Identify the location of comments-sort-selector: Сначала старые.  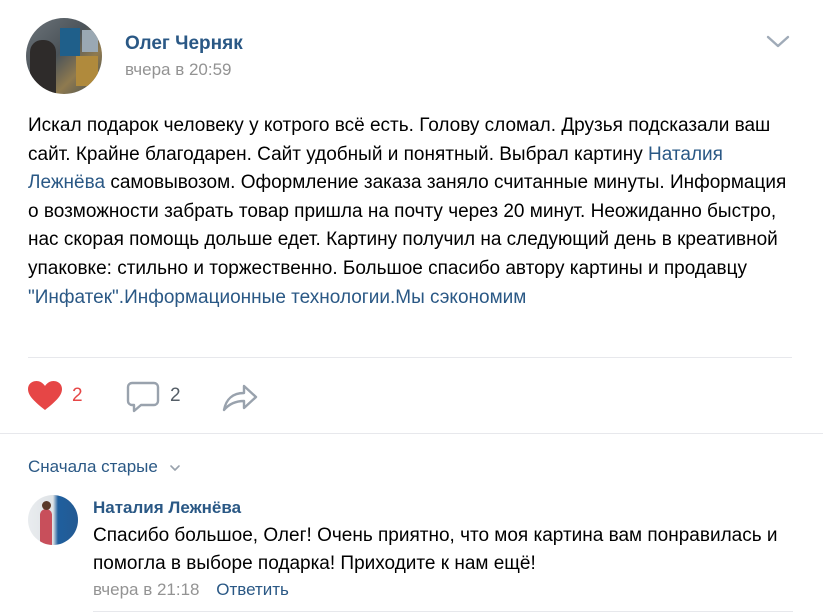
(104, 467).